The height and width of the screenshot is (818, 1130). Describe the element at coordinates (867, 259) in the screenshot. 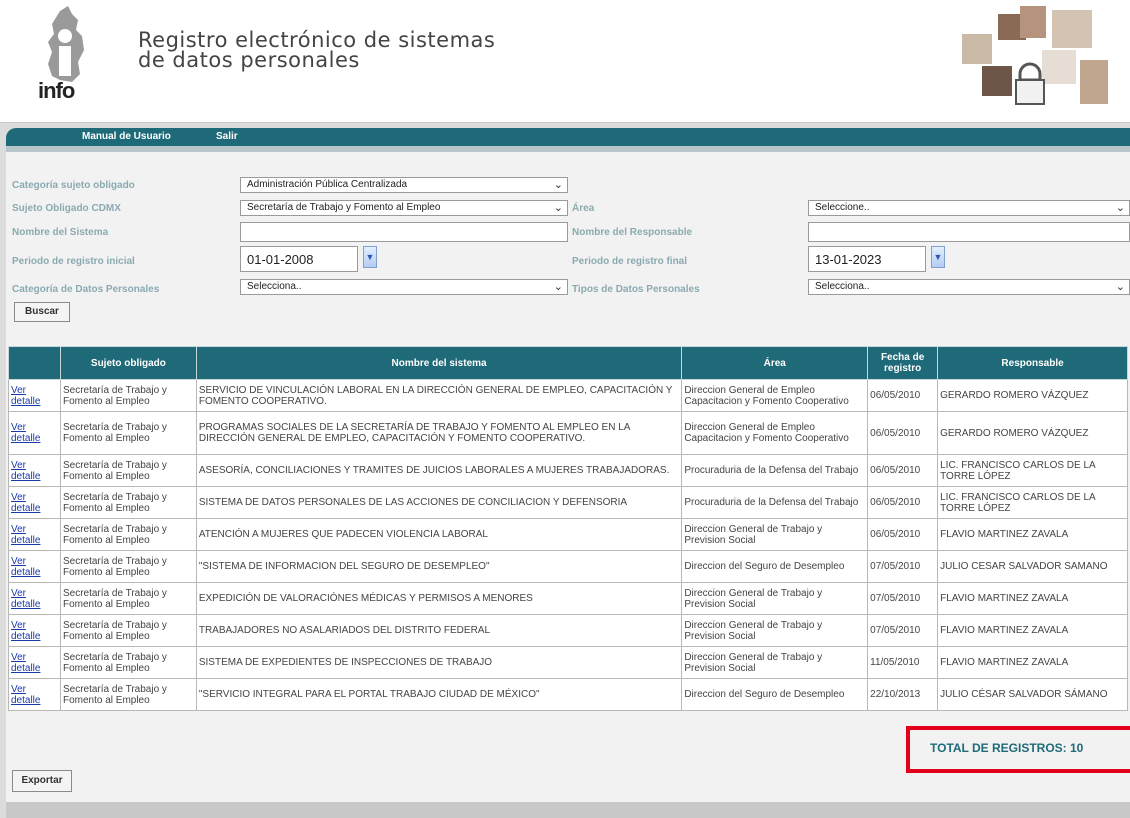

I see `periodo-final-input: 13-01-2023` at that location.